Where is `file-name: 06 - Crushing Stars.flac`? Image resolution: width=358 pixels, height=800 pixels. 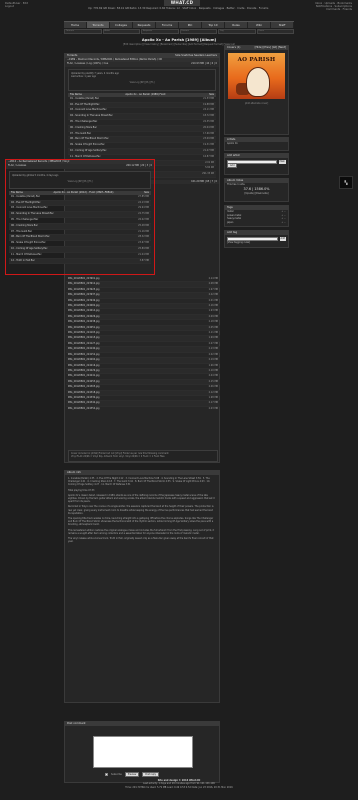
file-name: 06 - Crushing Stars.flac is located at coordinates (83, 127).